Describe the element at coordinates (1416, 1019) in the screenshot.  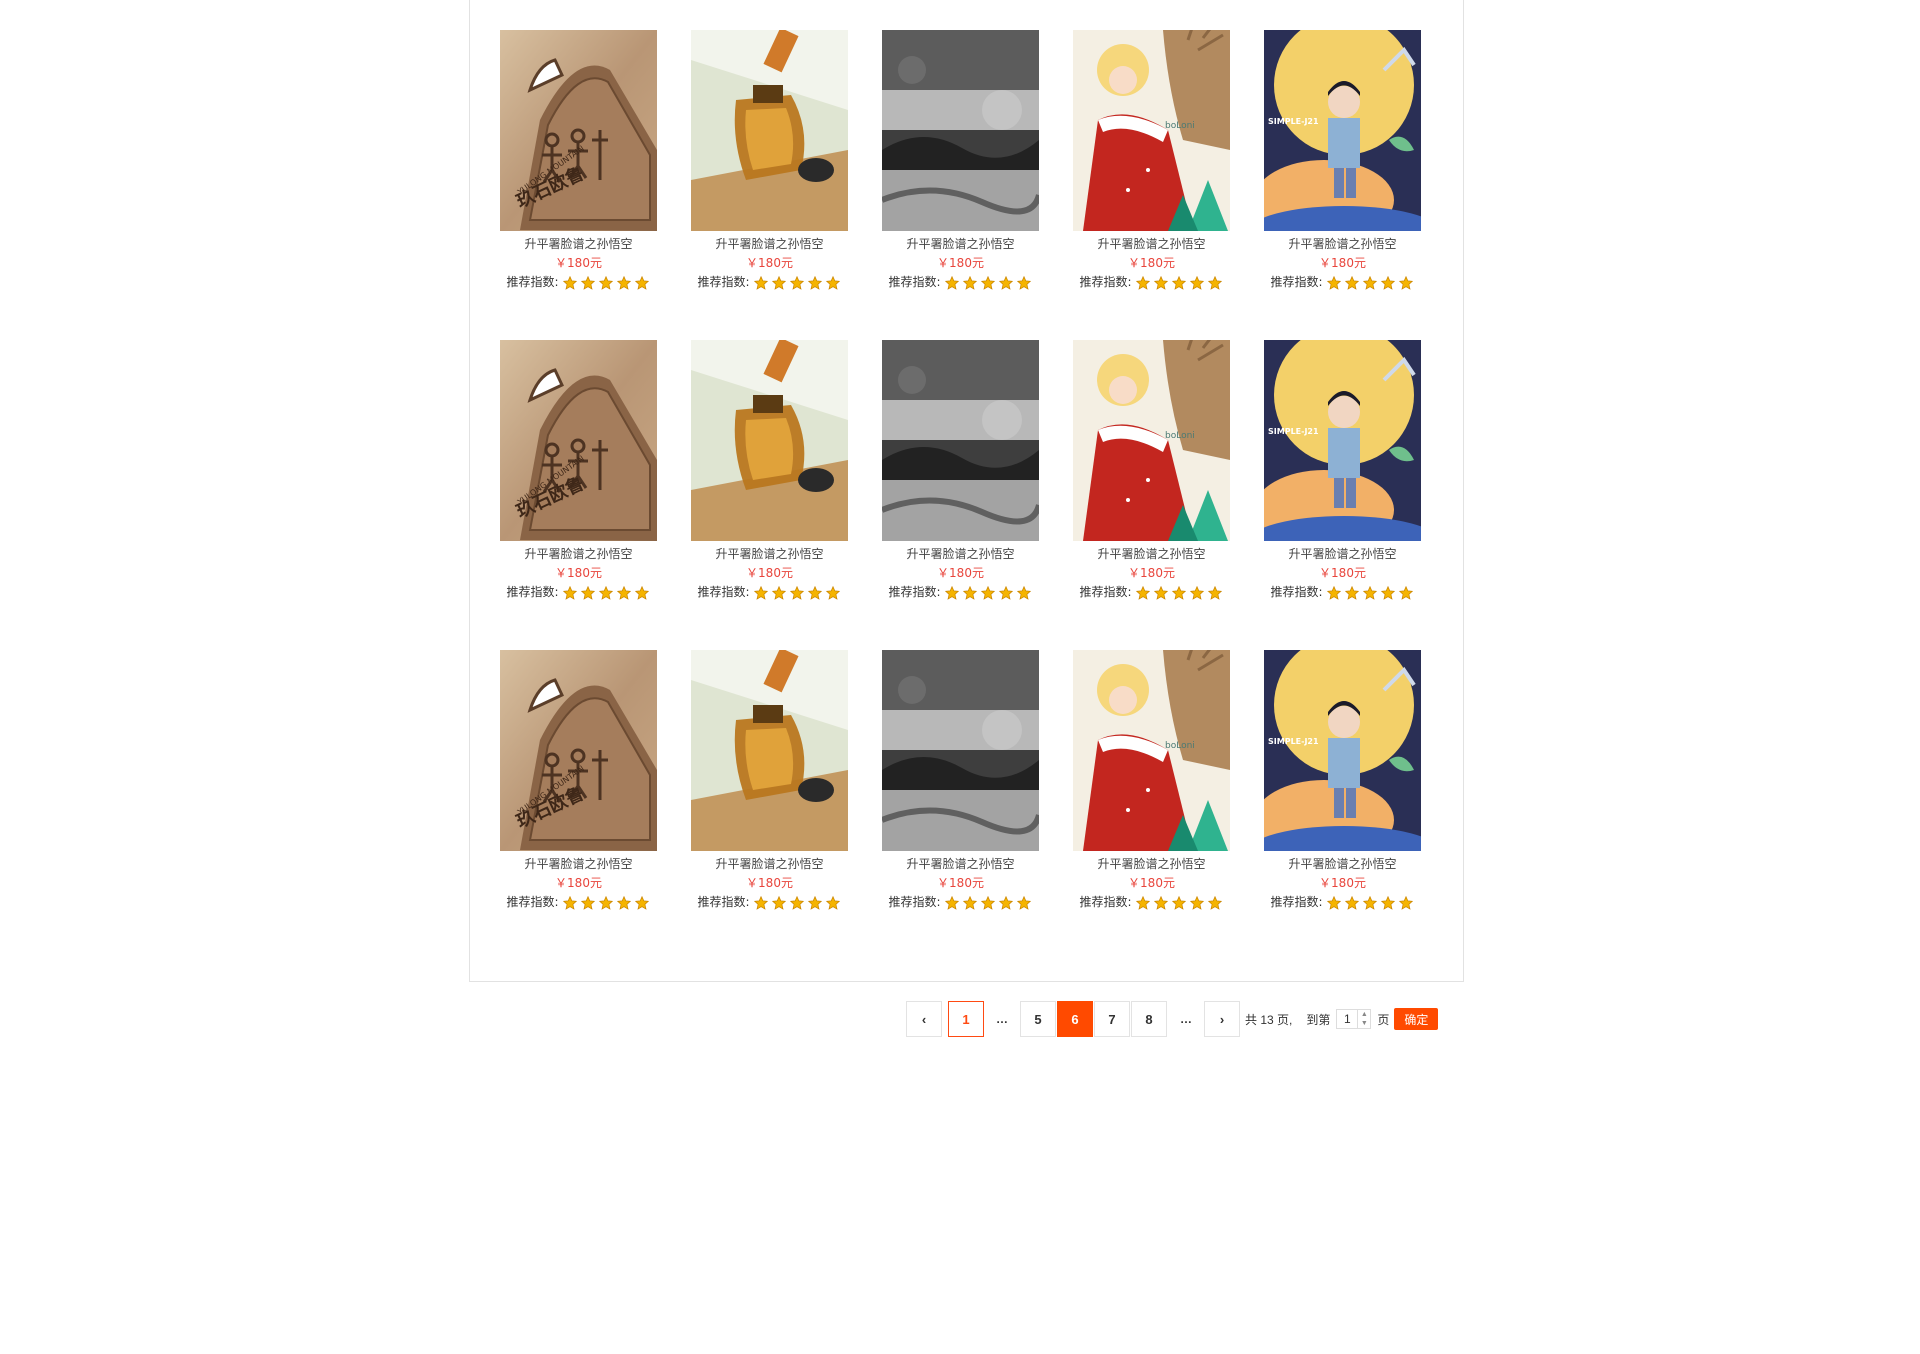
I see `confirm-button: 确定` at that location.